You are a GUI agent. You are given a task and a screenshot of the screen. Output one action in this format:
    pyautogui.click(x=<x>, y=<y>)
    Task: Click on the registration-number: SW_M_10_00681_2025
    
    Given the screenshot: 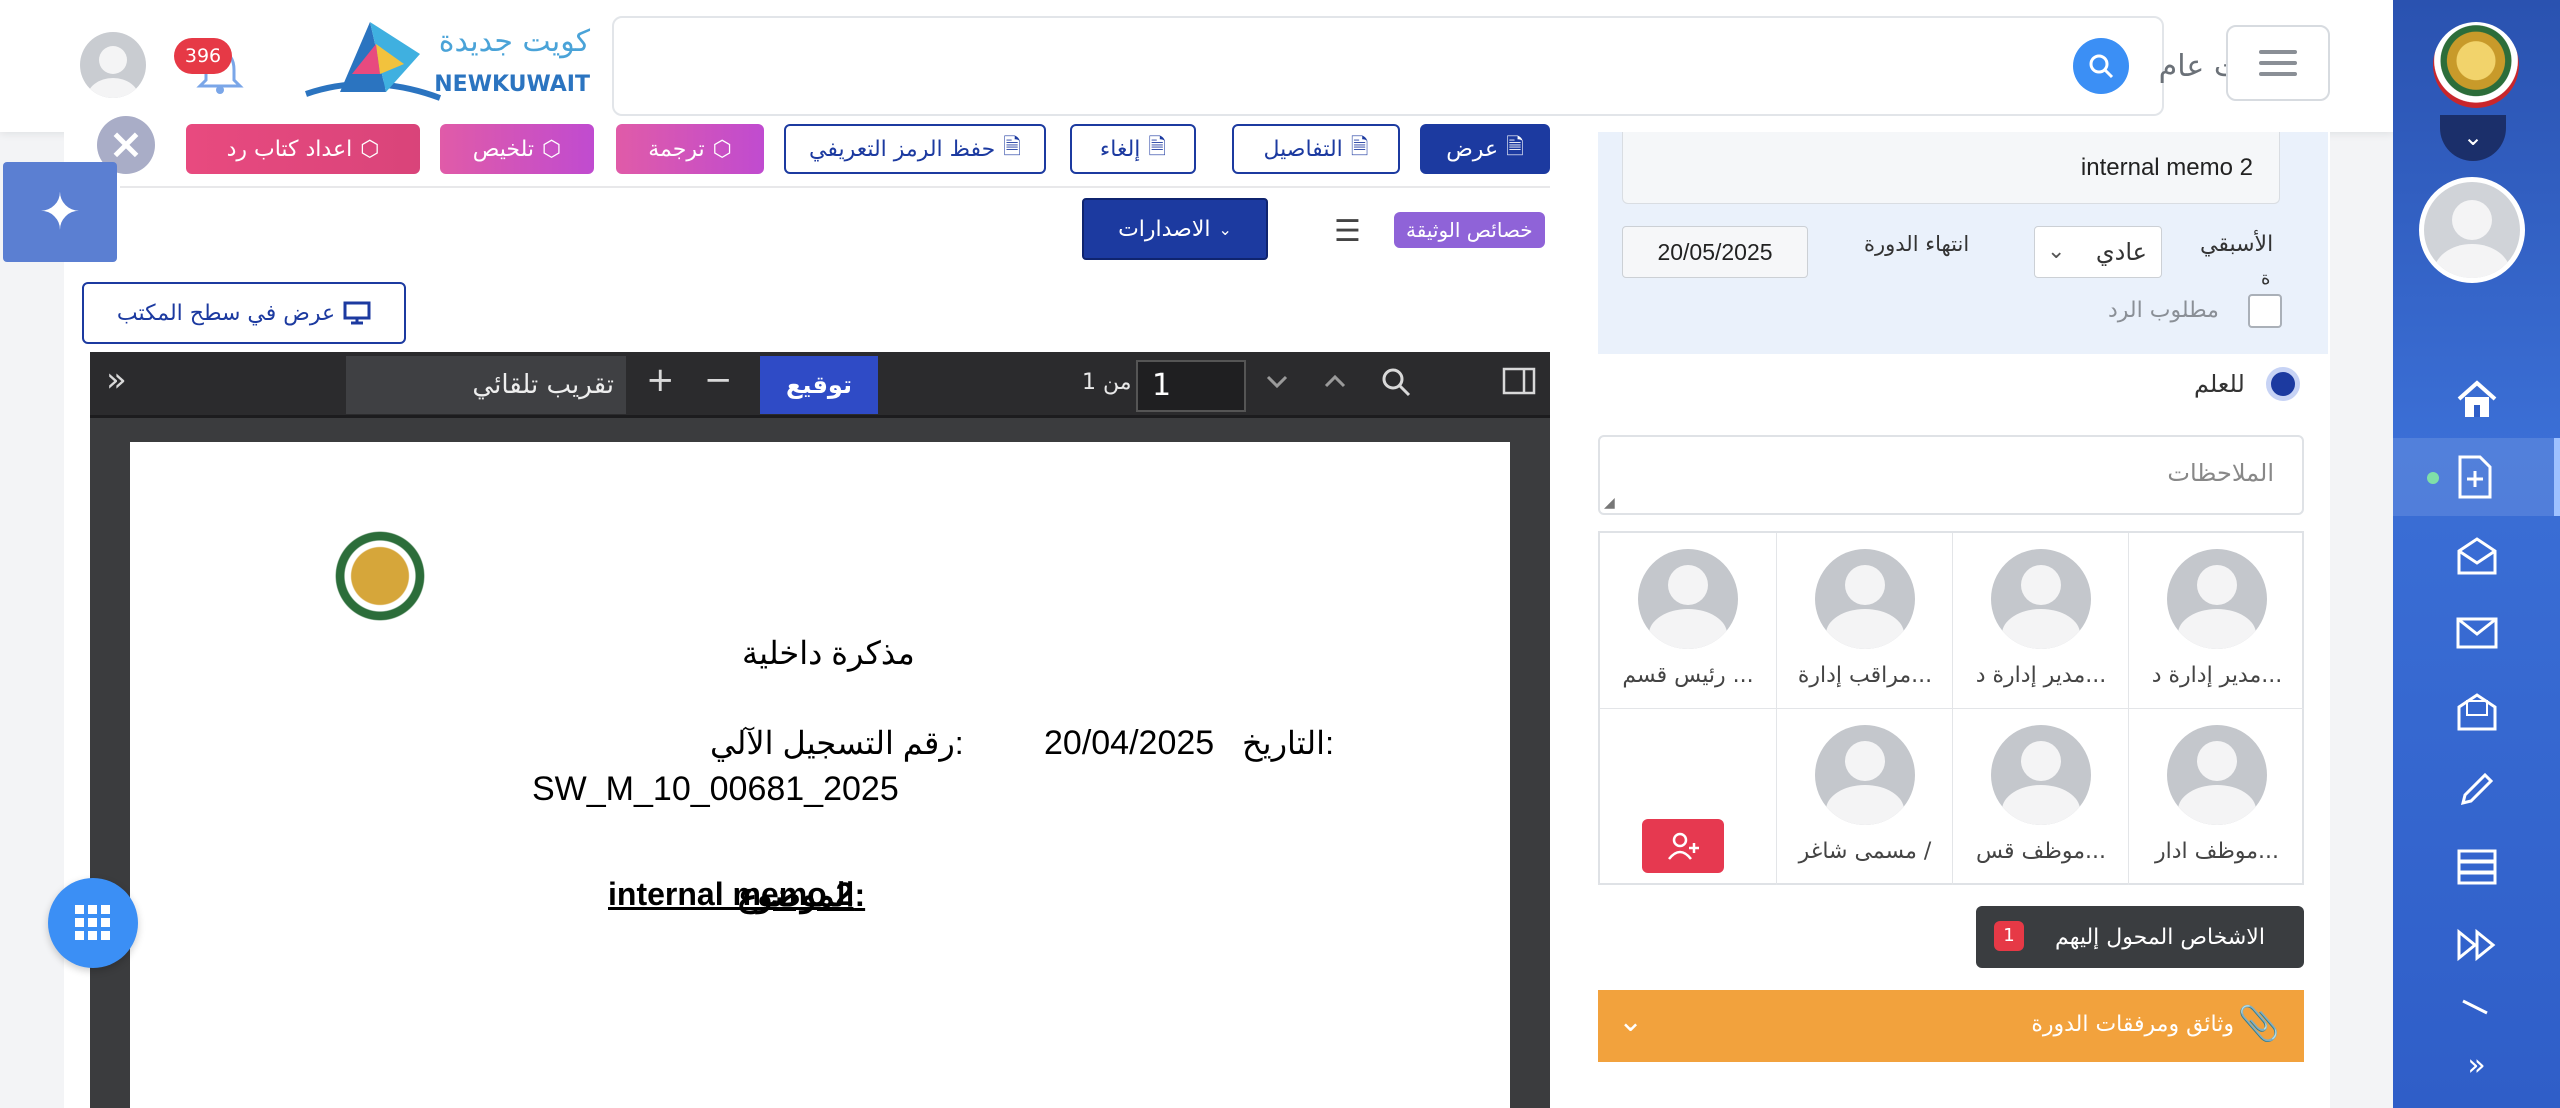 What is the action you would take?
    pyautogui.click(x=715, y=789)
    